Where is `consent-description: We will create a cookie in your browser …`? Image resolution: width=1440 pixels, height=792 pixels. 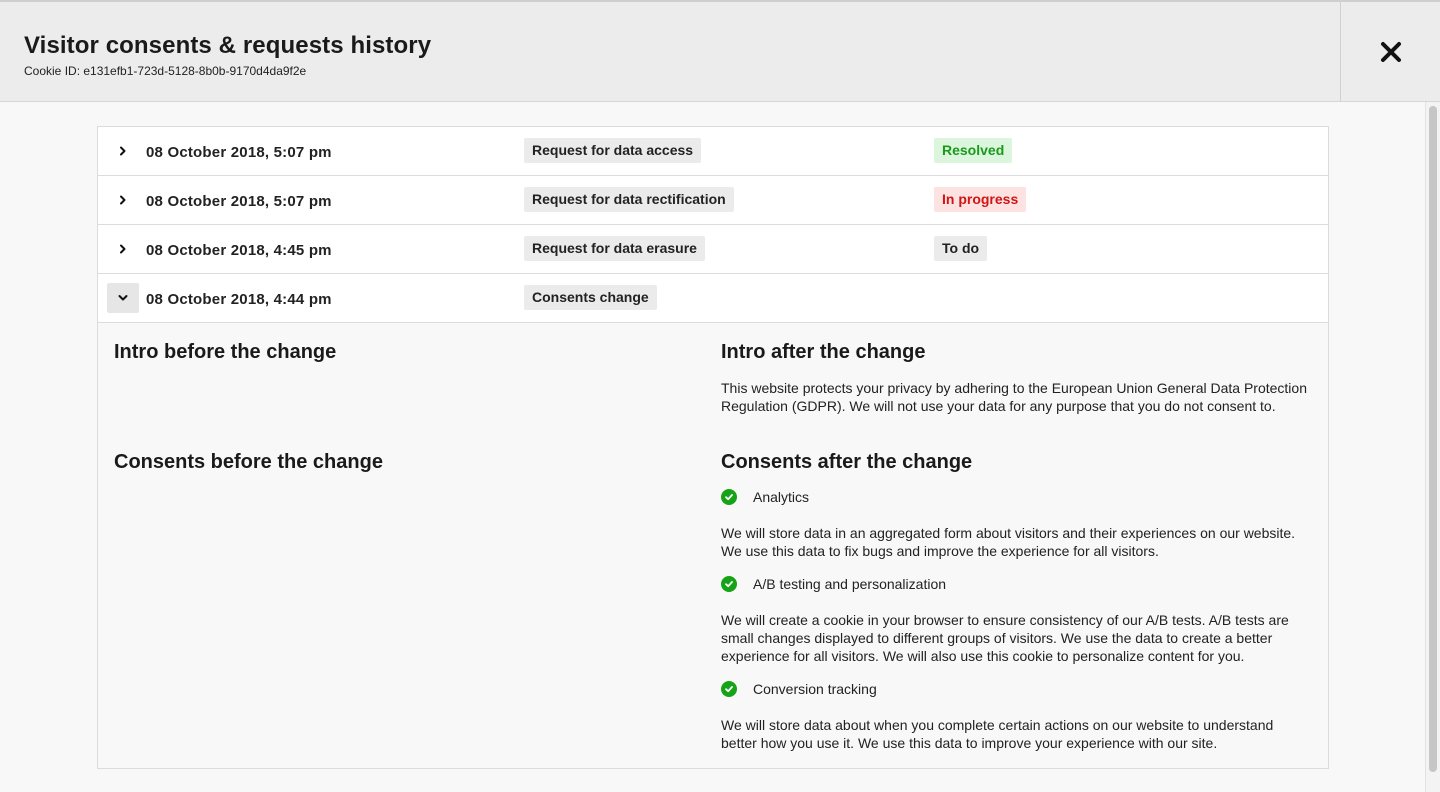 consent-description: We will create a cookie in your browser … is located at coordinates (1005, 638).